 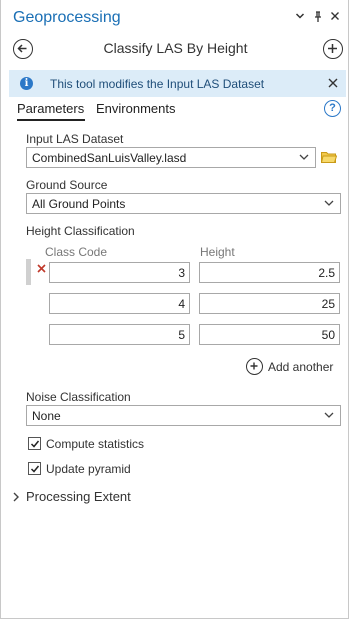 I want to click on help-icon: ?, so click(x=332, y=108).